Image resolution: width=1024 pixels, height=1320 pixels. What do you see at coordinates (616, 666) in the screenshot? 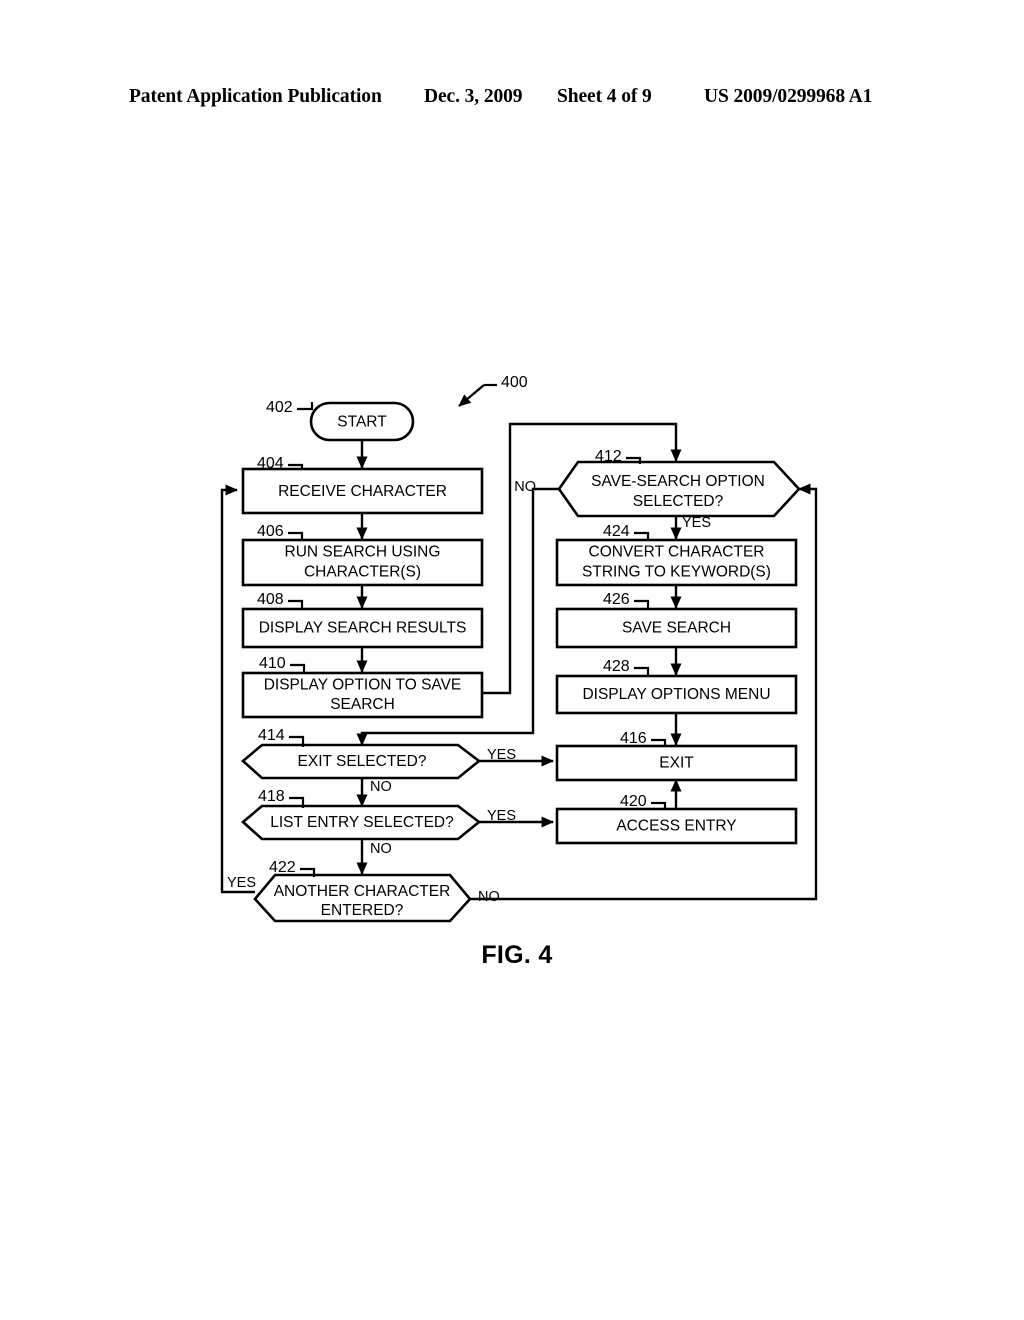
I see `ref-428: 428` at bounding box center [616, 666].